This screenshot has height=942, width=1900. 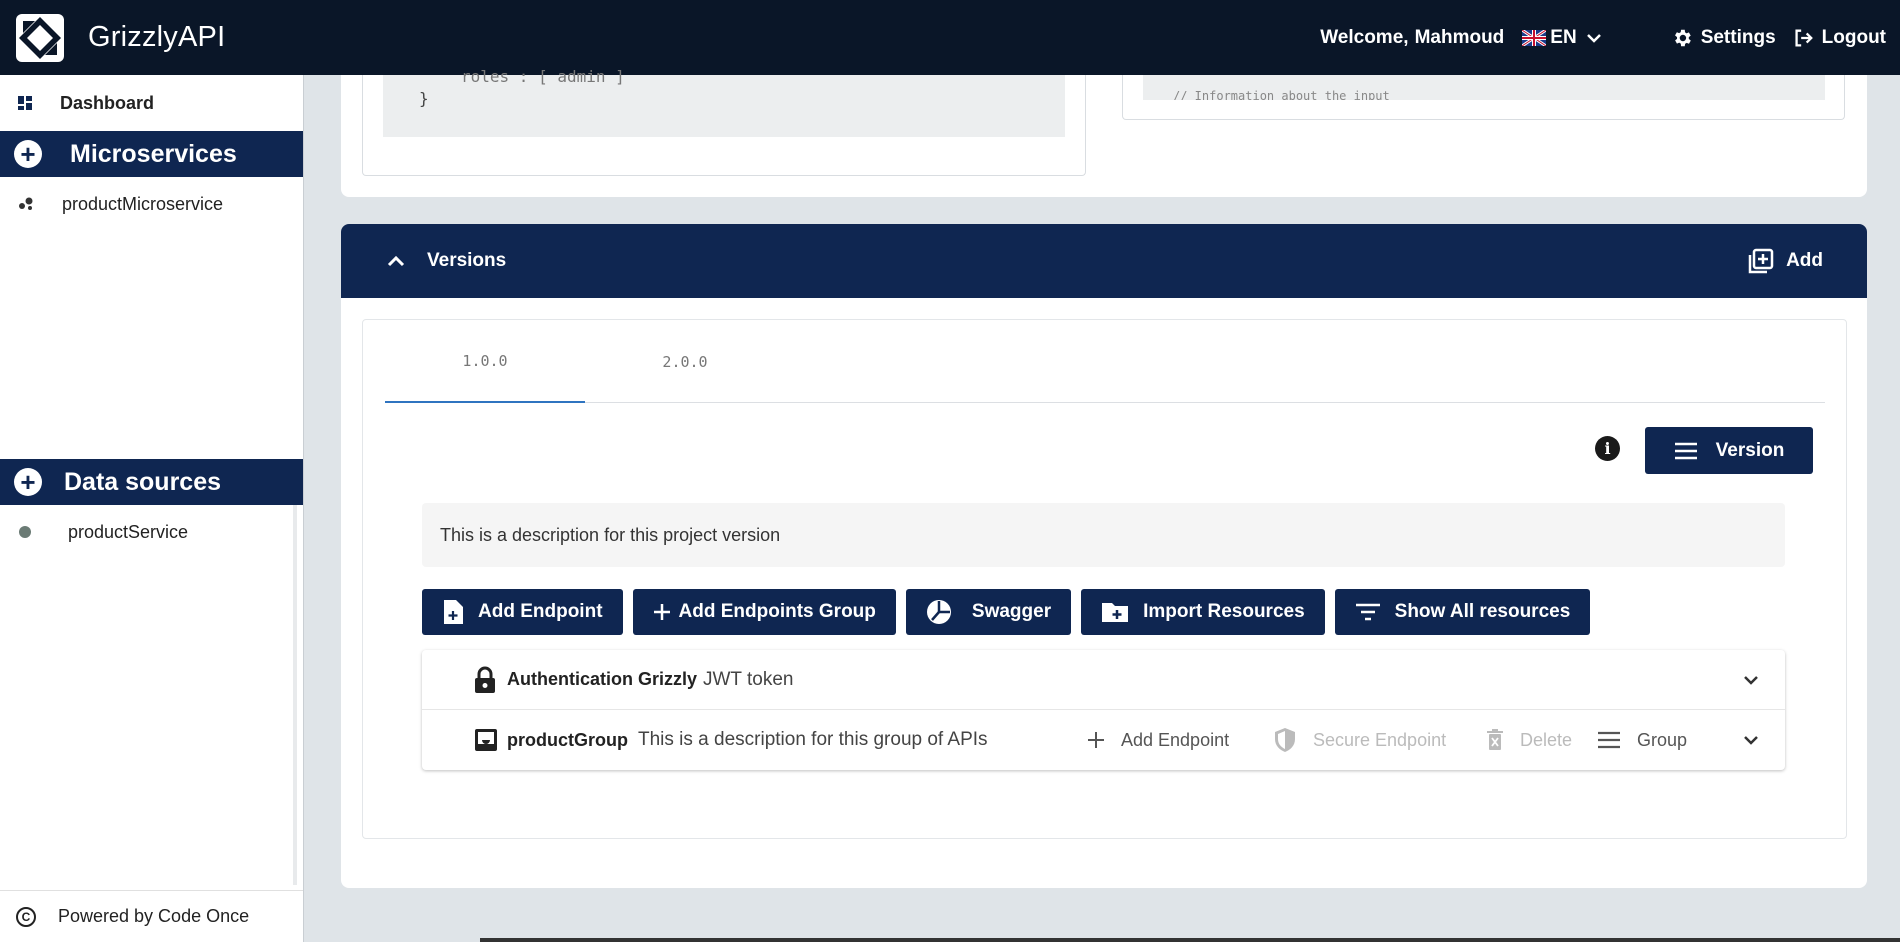 I want to click on inbox-icon, so click(x=486, y=740).